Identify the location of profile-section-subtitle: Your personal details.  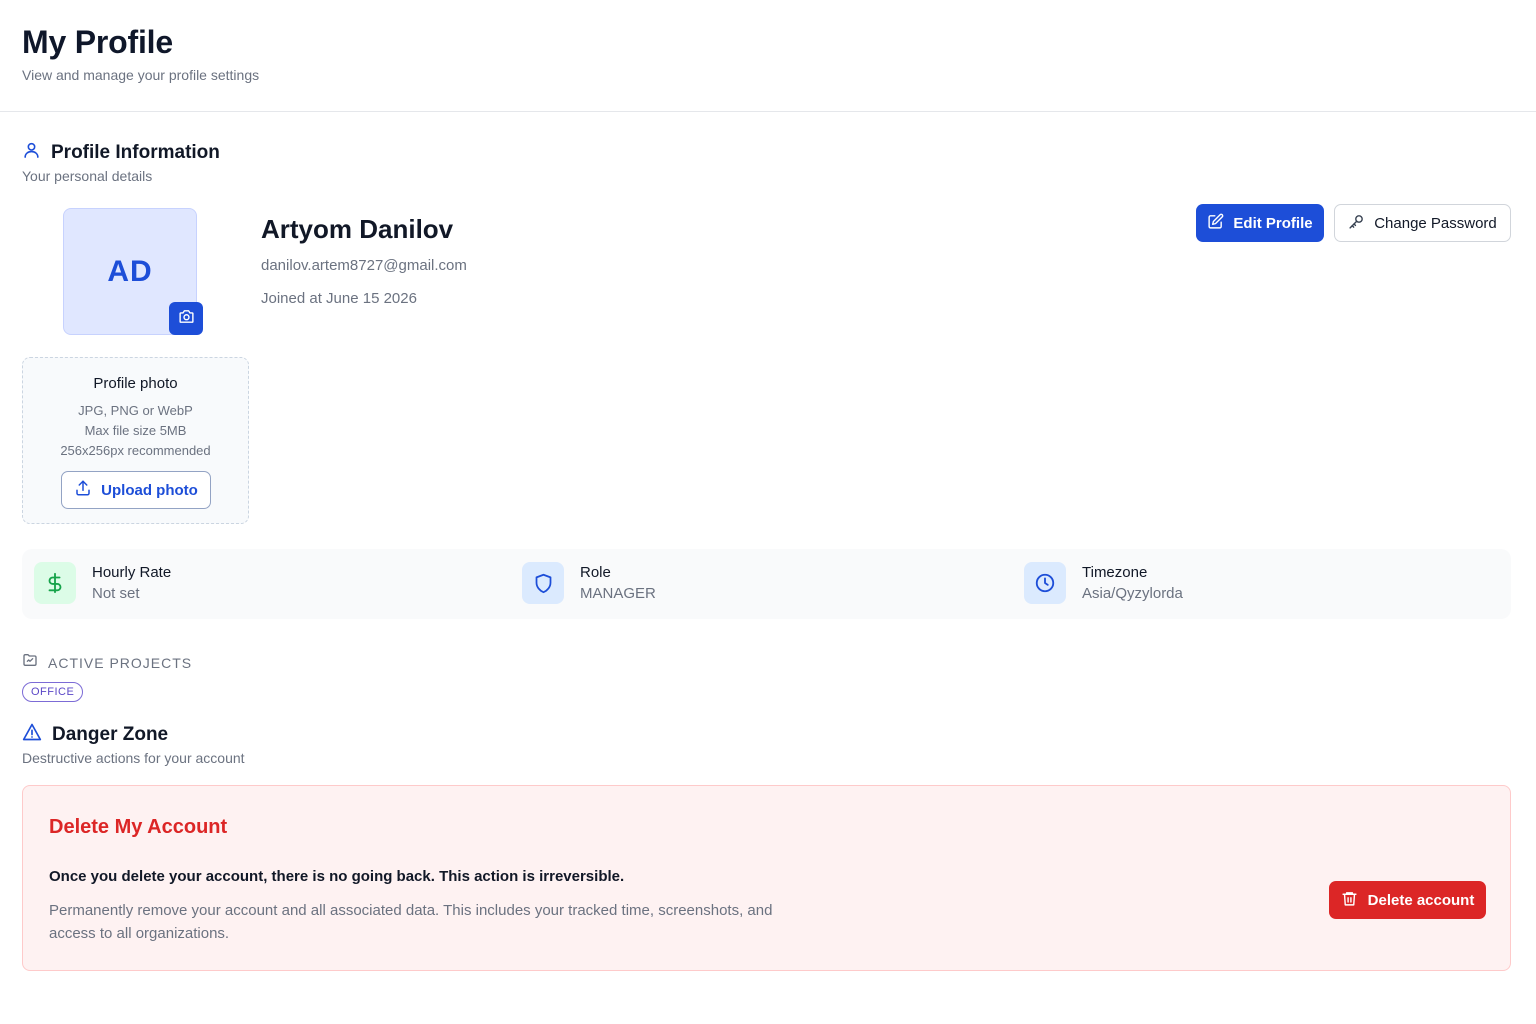
(87, 176).